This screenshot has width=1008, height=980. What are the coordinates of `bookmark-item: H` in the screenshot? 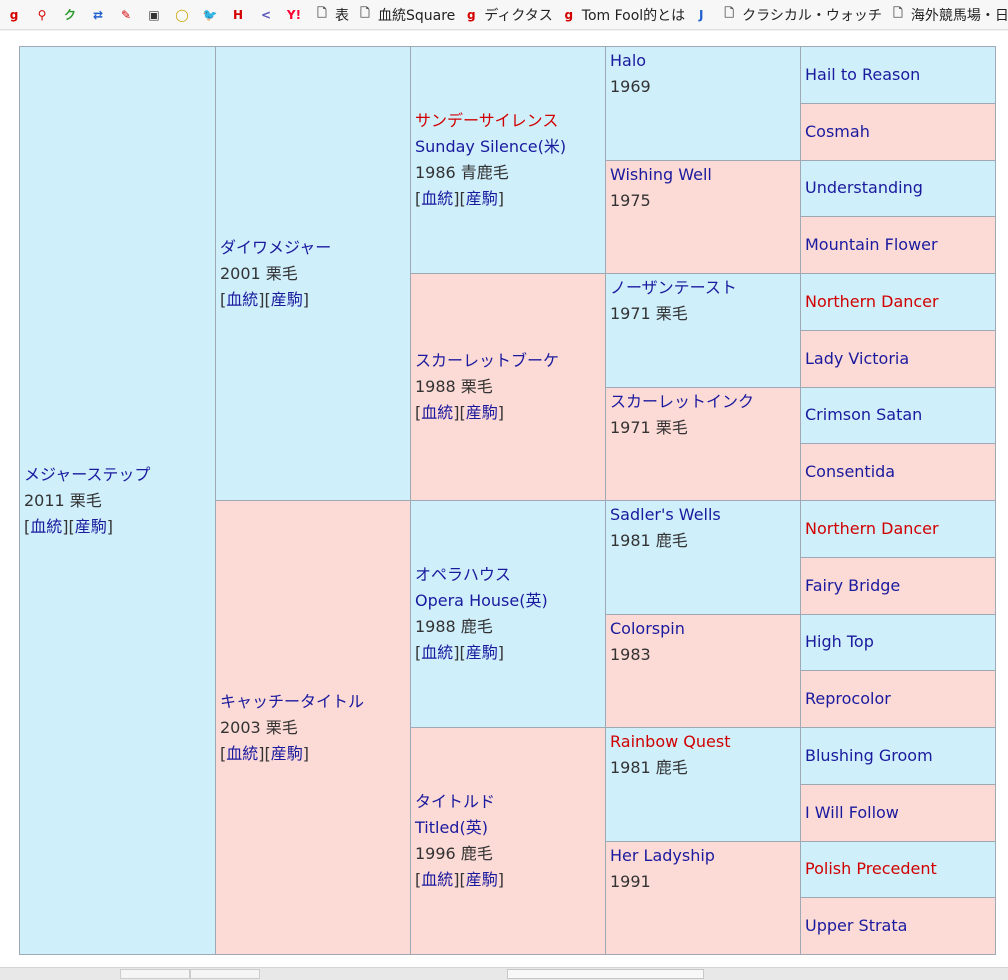 It's located at (238, 14).